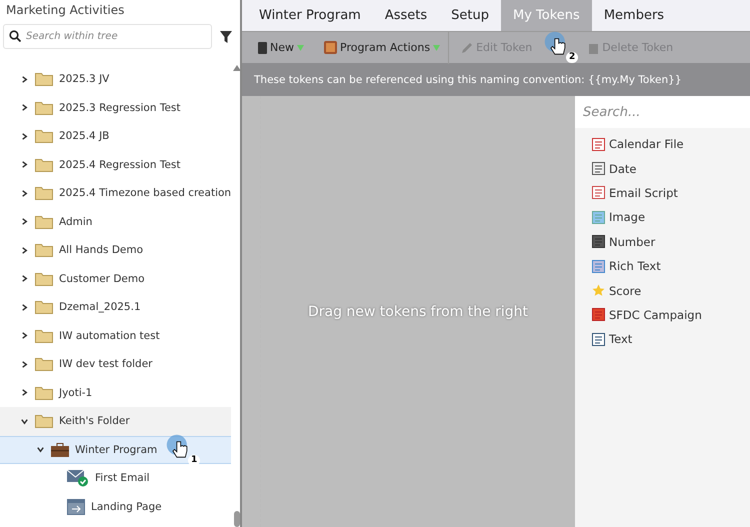 The width and height of the screenshot is (750, 527). What do you see at coordinates (598, 266) in the screenshot?
I see `richtext-token-icon` at bounding box center [598, 266].